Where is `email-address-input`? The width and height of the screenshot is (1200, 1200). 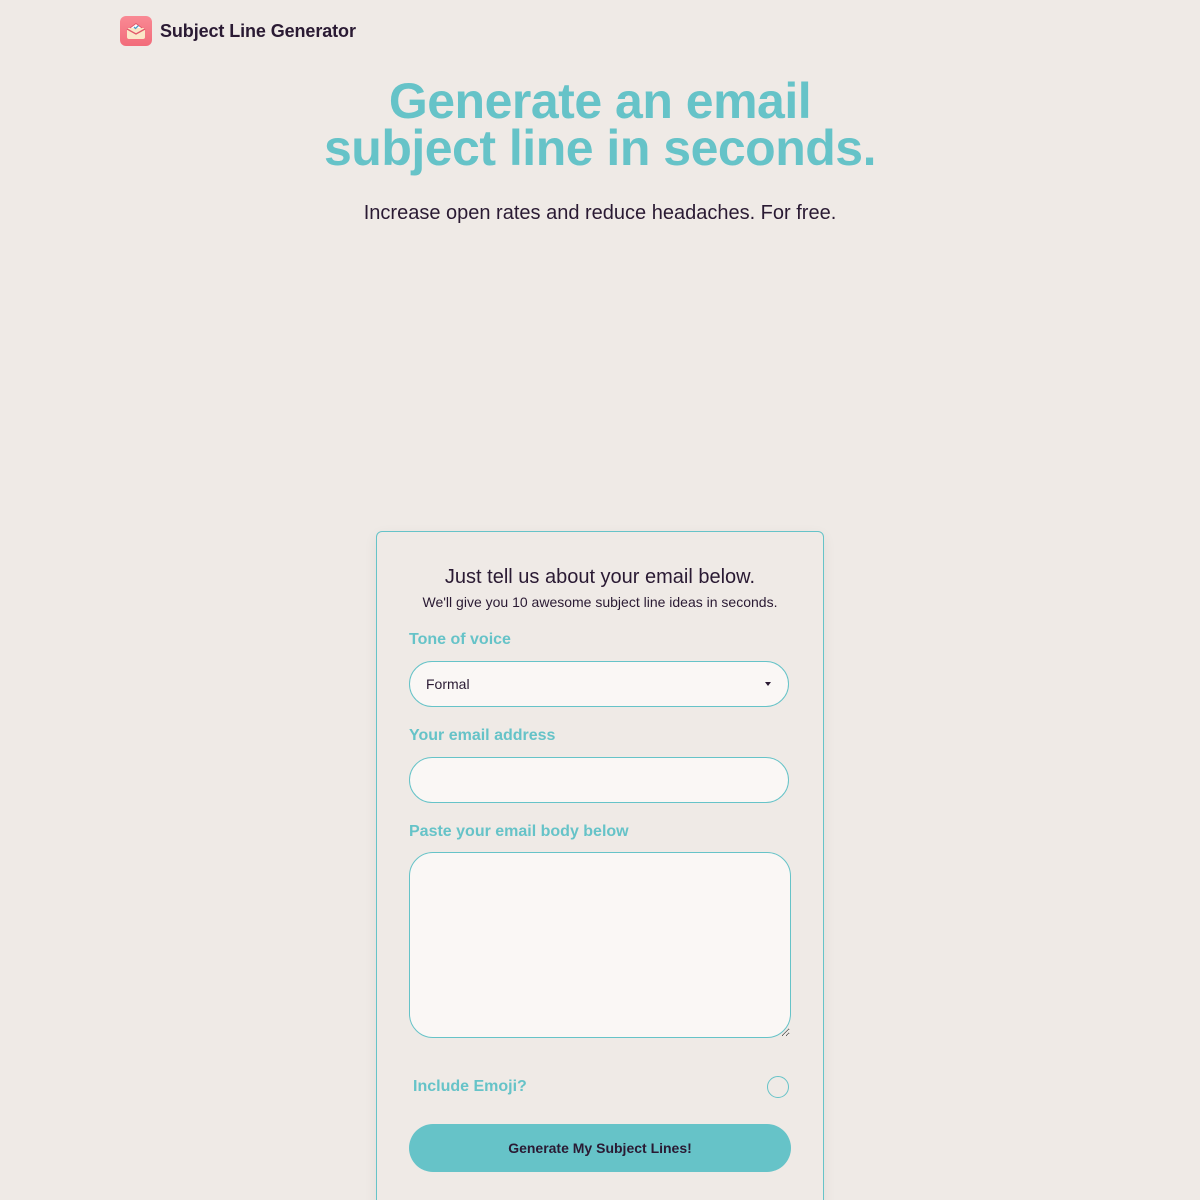
email-address-input is located at coordinates (599, 780).